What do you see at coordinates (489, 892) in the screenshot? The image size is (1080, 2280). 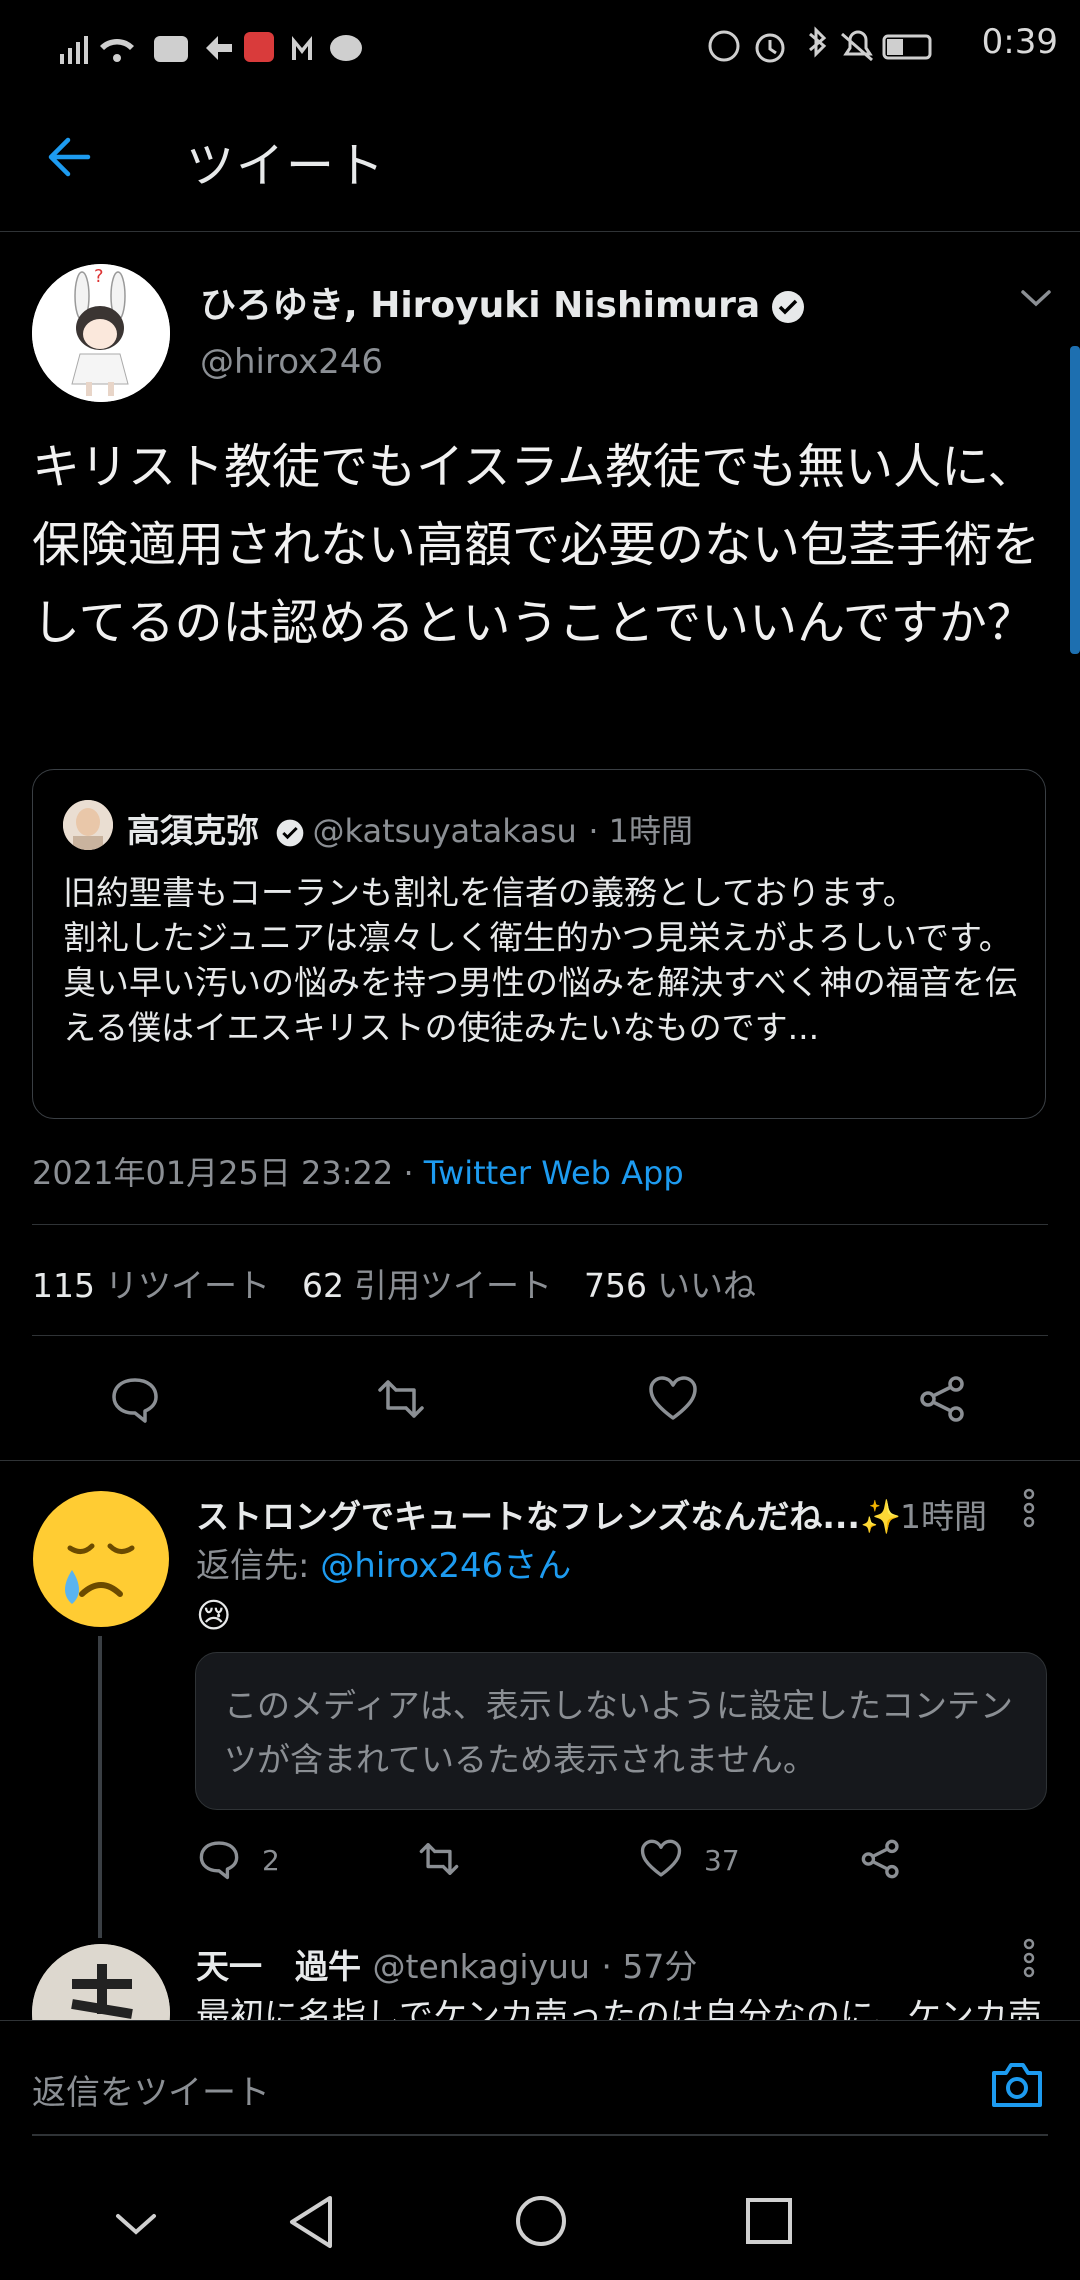 I see `quoted-line: 旧約聖書もコーランも割礼を信者の義務としております。` at bounding box center [489, 892].